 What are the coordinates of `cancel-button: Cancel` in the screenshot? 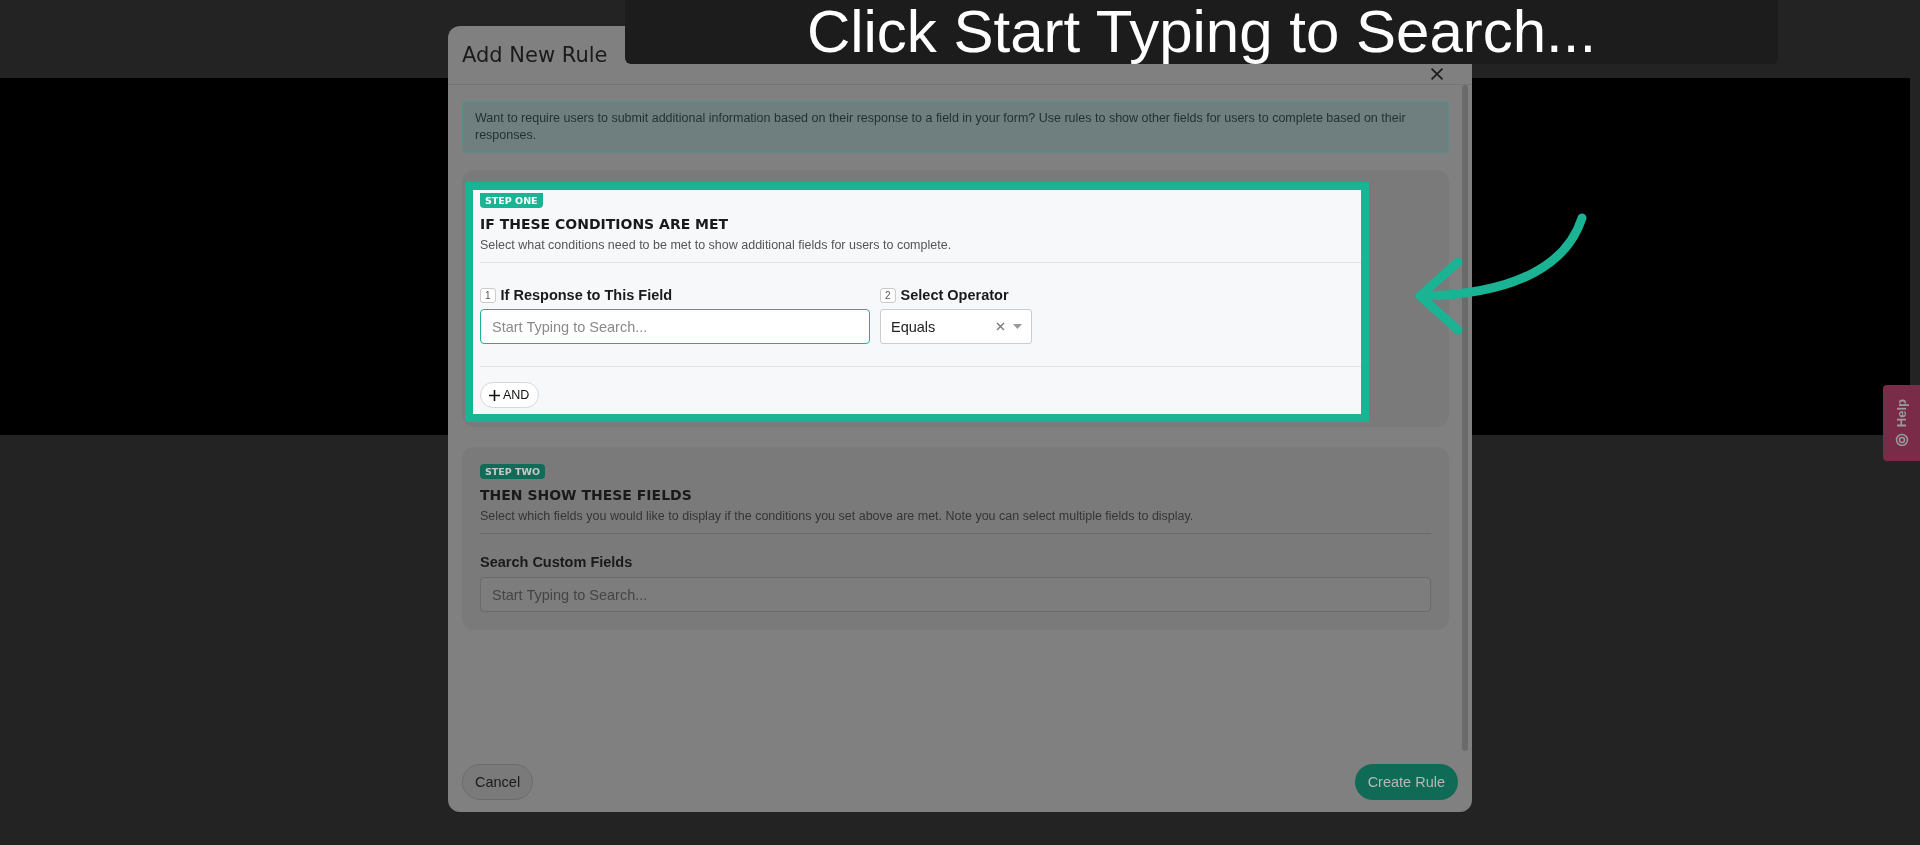 It's located at (498, 782).